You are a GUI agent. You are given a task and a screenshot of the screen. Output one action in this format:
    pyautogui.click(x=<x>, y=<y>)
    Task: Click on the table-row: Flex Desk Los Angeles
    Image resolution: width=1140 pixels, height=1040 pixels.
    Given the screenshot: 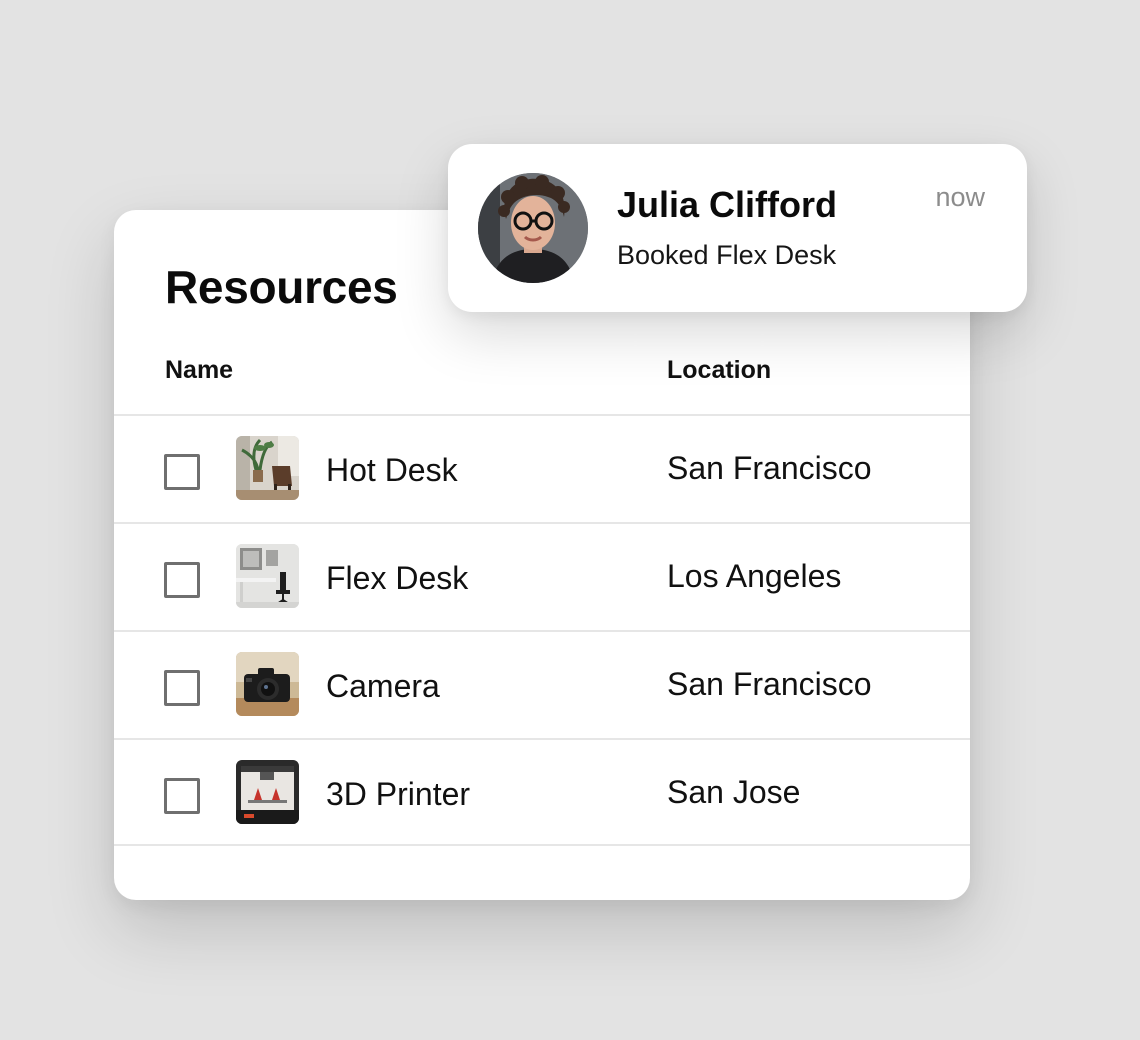 What is the action you would take?
    pyautogui.click(x=542, y=576)
    